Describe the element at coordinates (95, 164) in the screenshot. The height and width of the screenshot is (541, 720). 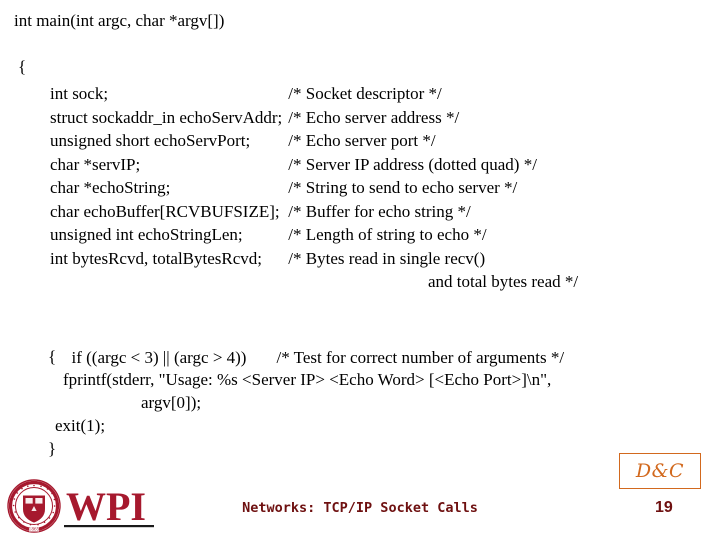
I see `declaration-code: char *servIP;` at that location.